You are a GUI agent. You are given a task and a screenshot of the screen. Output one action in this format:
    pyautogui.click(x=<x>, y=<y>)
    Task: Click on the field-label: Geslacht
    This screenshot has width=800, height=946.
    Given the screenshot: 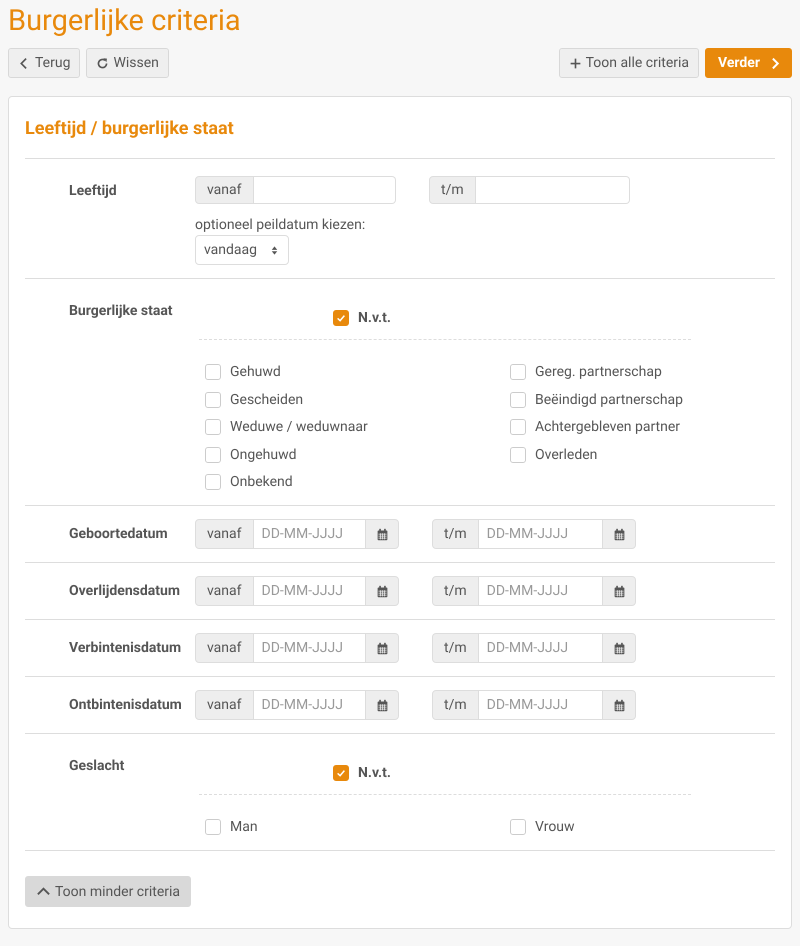 What is the action you would take?
    pyautogui.click(x=97, y=766)
    